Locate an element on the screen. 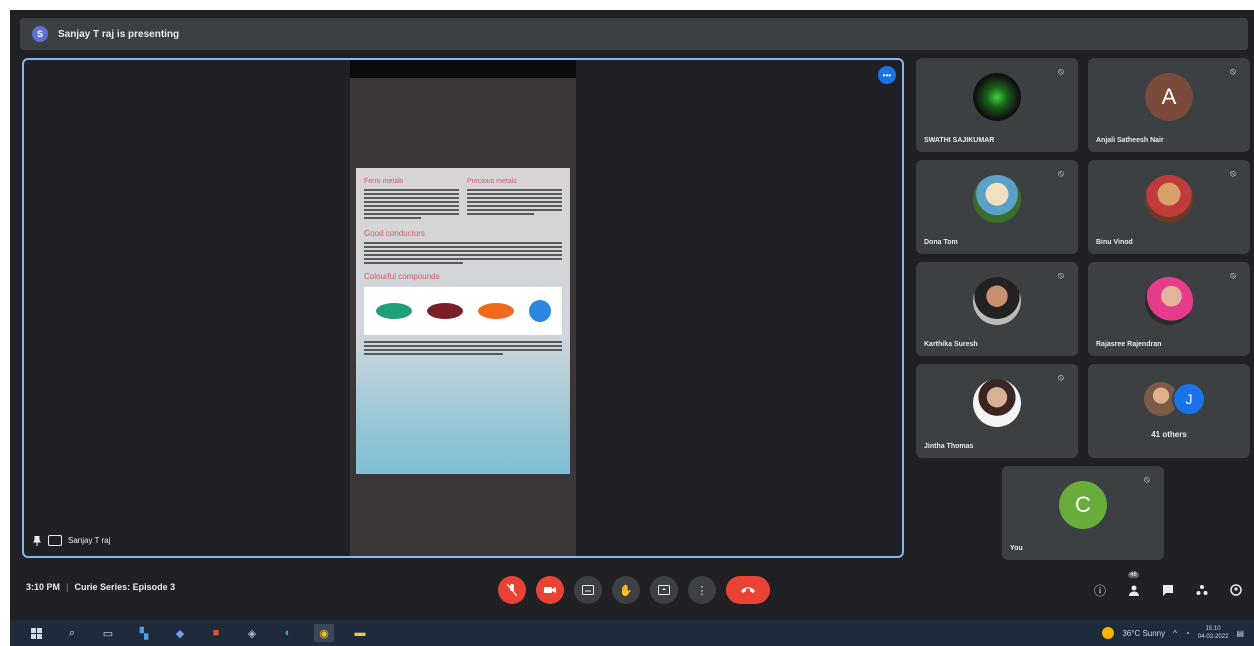  mic-toggle-button is located at coordinates (512, 590).